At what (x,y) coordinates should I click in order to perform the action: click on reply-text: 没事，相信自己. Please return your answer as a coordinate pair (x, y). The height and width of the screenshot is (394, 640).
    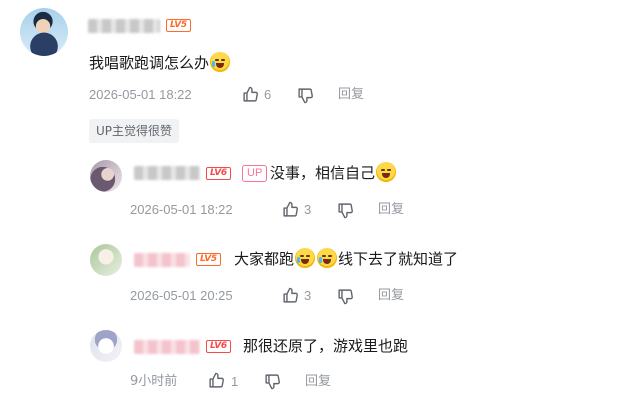
    Looking at the image, I should click on (333, 173).